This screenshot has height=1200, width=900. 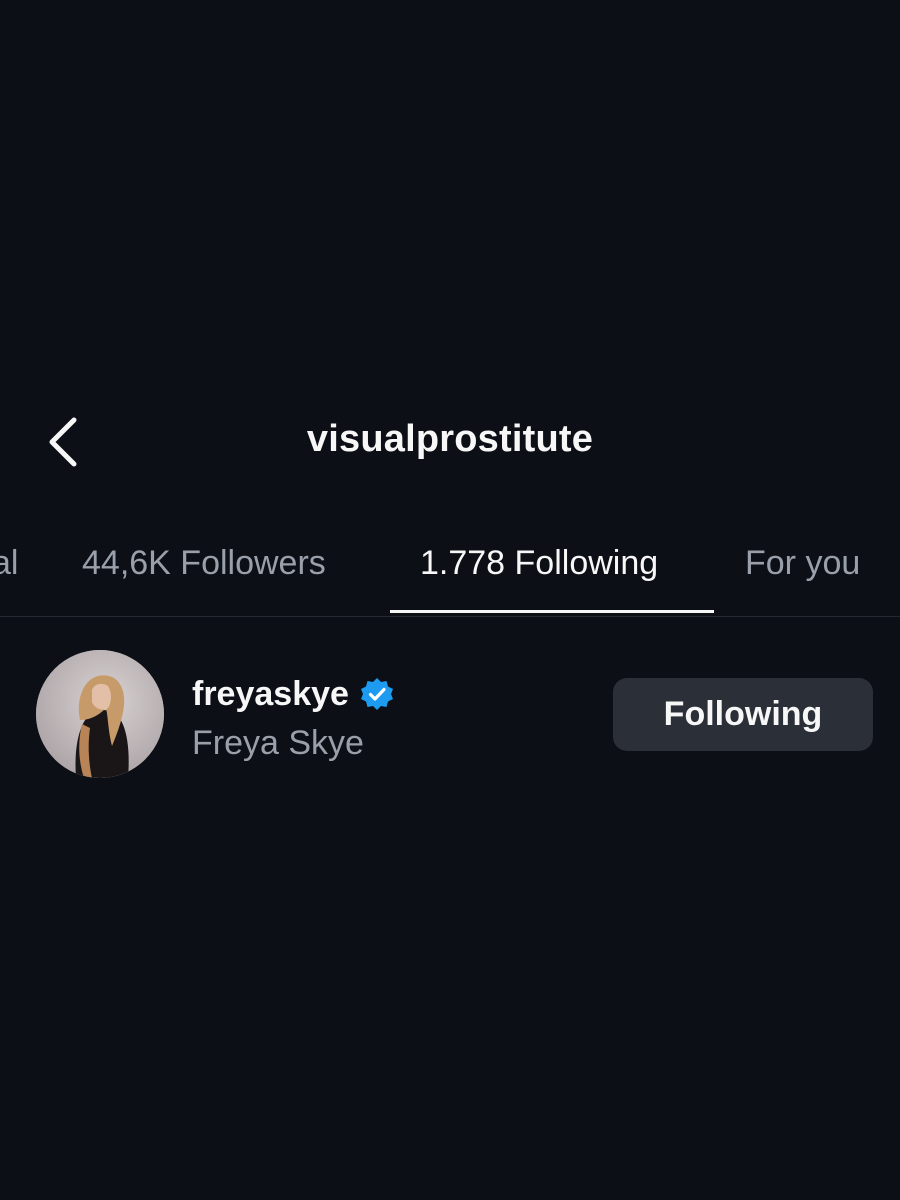 What do you see at coordinates (9, 563) in the screenshot?
I see `tab-partial: al` at bounding box center [9, 563].